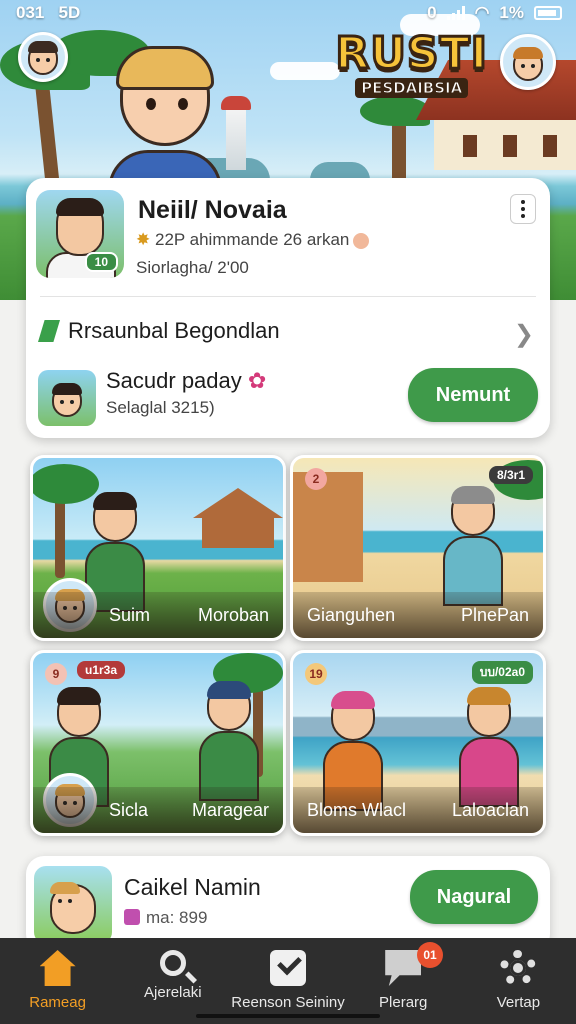 The width and height of the screenshot is (576, 1024). What do you see at coordinates (511, 12) in the screenshot?
I see `battery-percent: 1%` at bounding box center [511, 12].